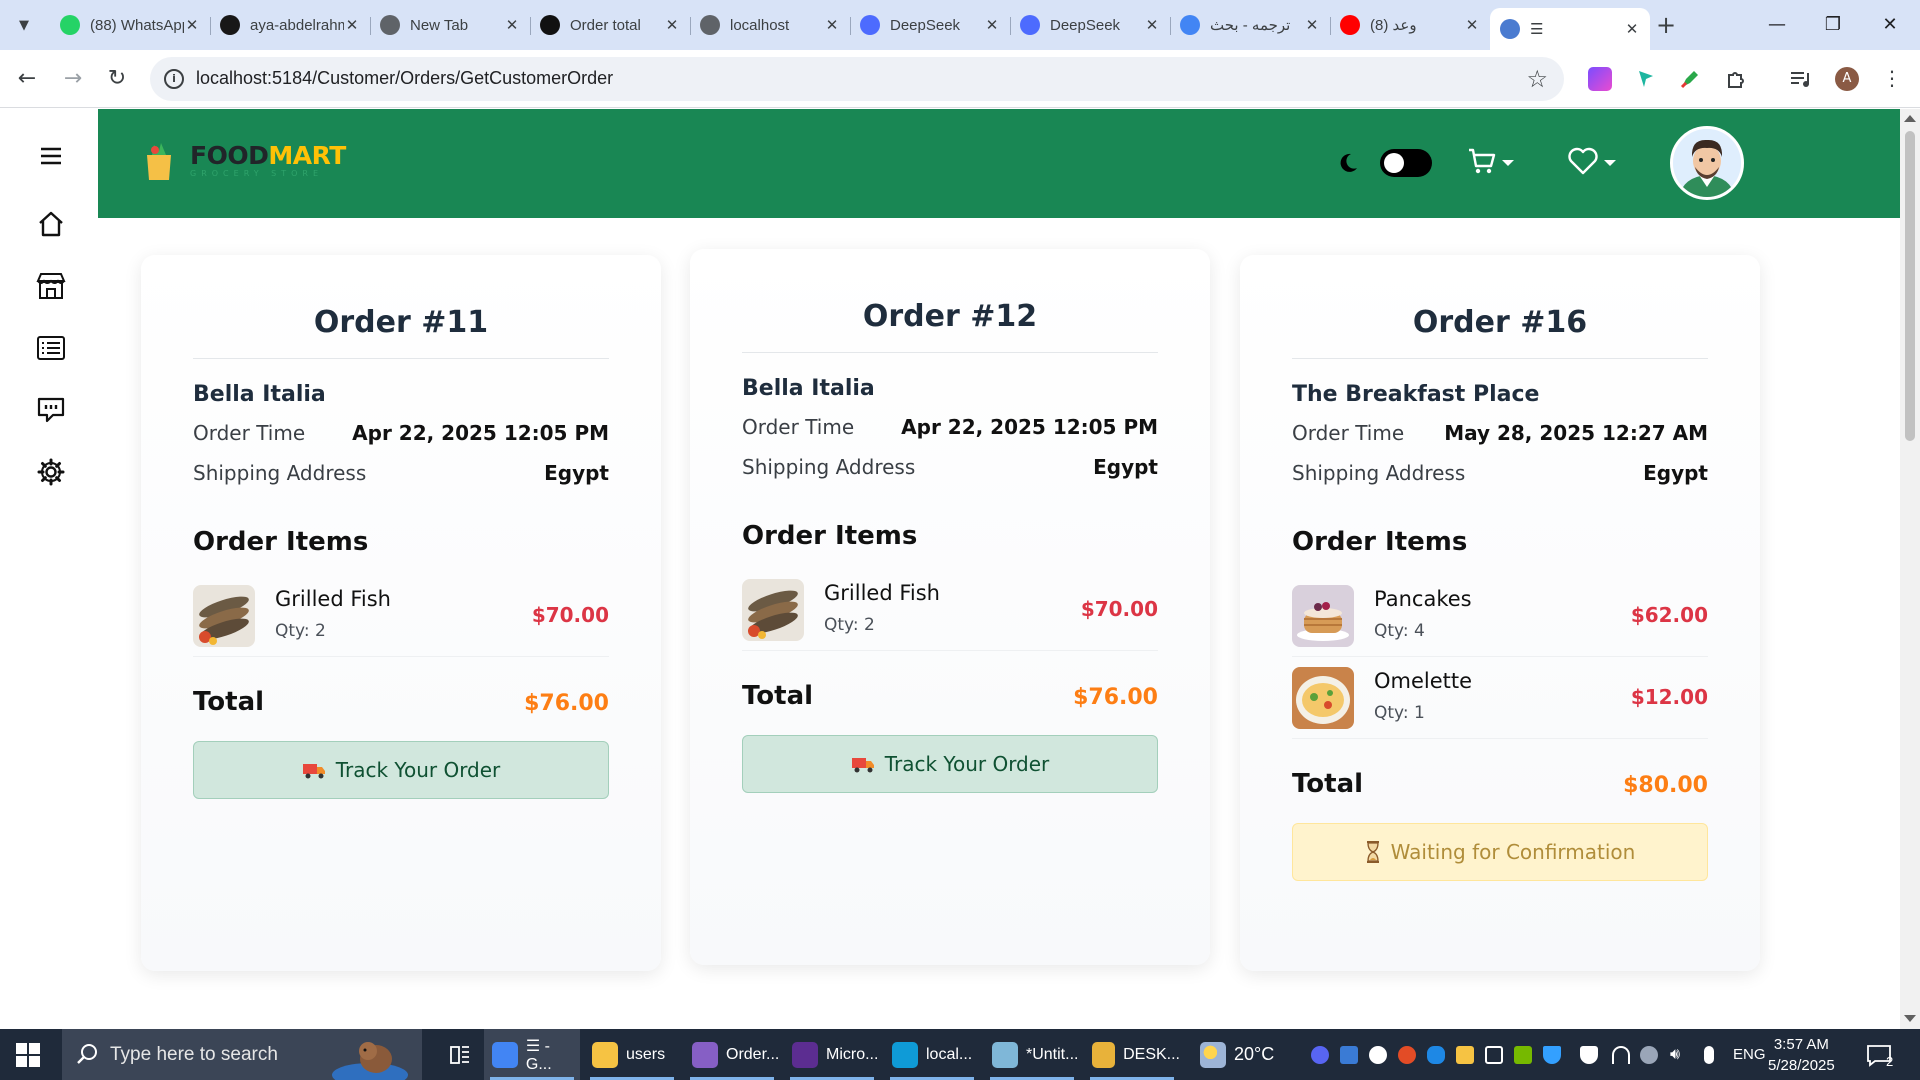 The image size is (1920, 1080). What do you see at coordinates (245, 161) in the screenshot?
I see `foodmart-logo: FOODMART GROCERY STORE` at bounding box center [245, 161].